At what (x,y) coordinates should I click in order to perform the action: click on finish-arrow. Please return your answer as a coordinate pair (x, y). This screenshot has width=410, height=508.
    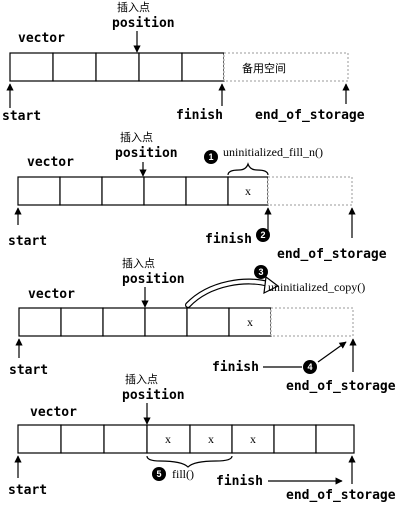
    Looking at the image, I should click on (332, 352).